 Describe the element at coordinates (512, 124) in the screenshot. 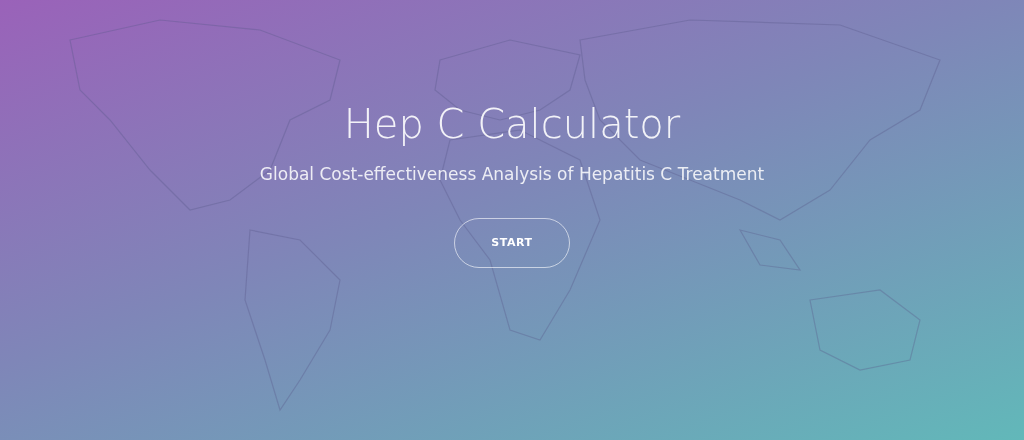

I see `page-title: Hep C Calculator` at that location.